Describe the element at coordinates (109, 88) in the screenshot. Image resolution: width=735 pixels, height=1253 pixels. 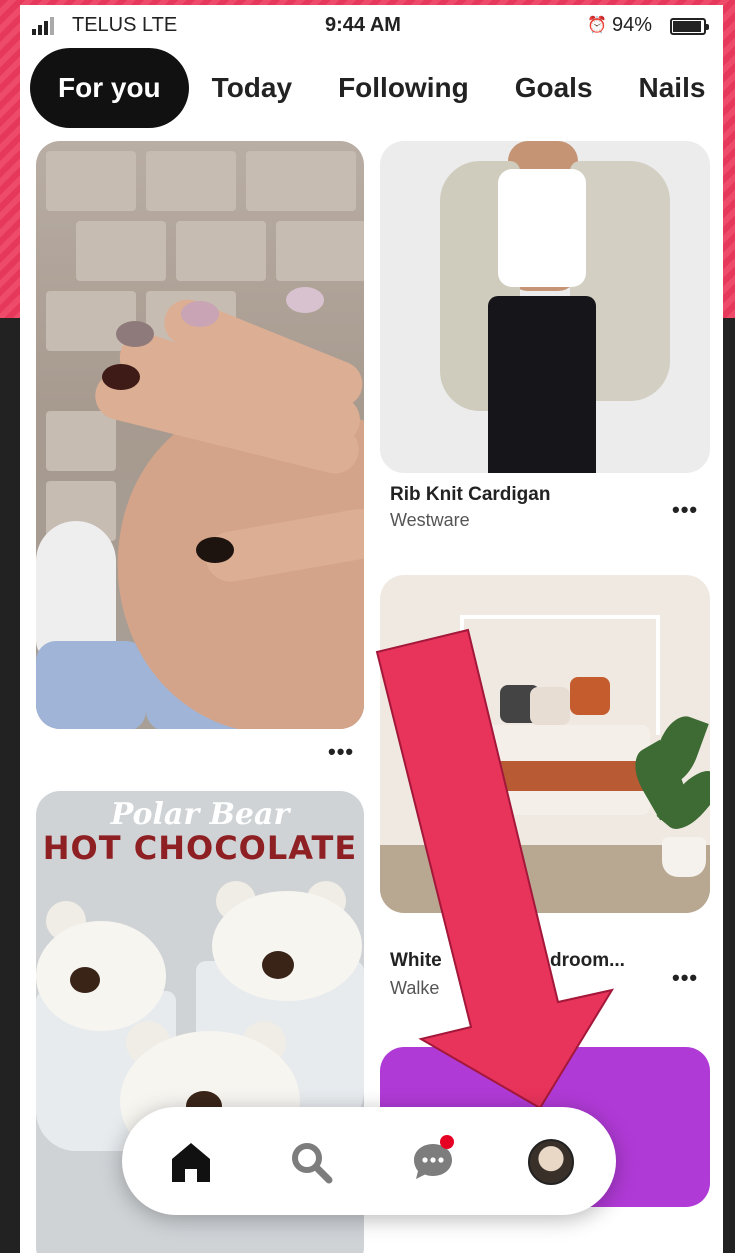
I see `tab-for-you: For you` at that location.